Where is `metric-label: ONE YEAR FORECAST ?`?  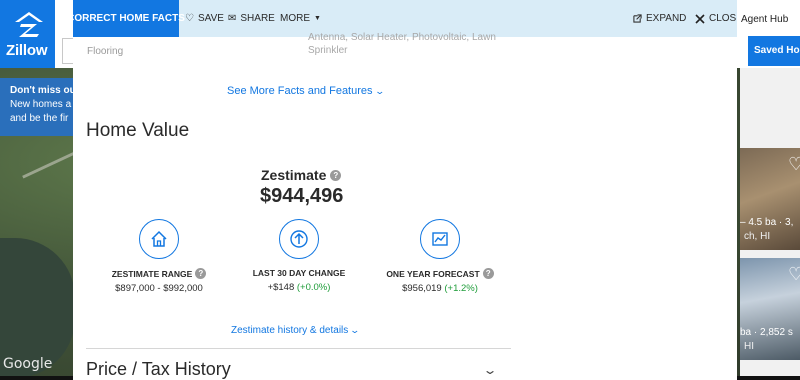 metric-label: ONE YEAR FORECAST ? is located at coordinates (440, 273).